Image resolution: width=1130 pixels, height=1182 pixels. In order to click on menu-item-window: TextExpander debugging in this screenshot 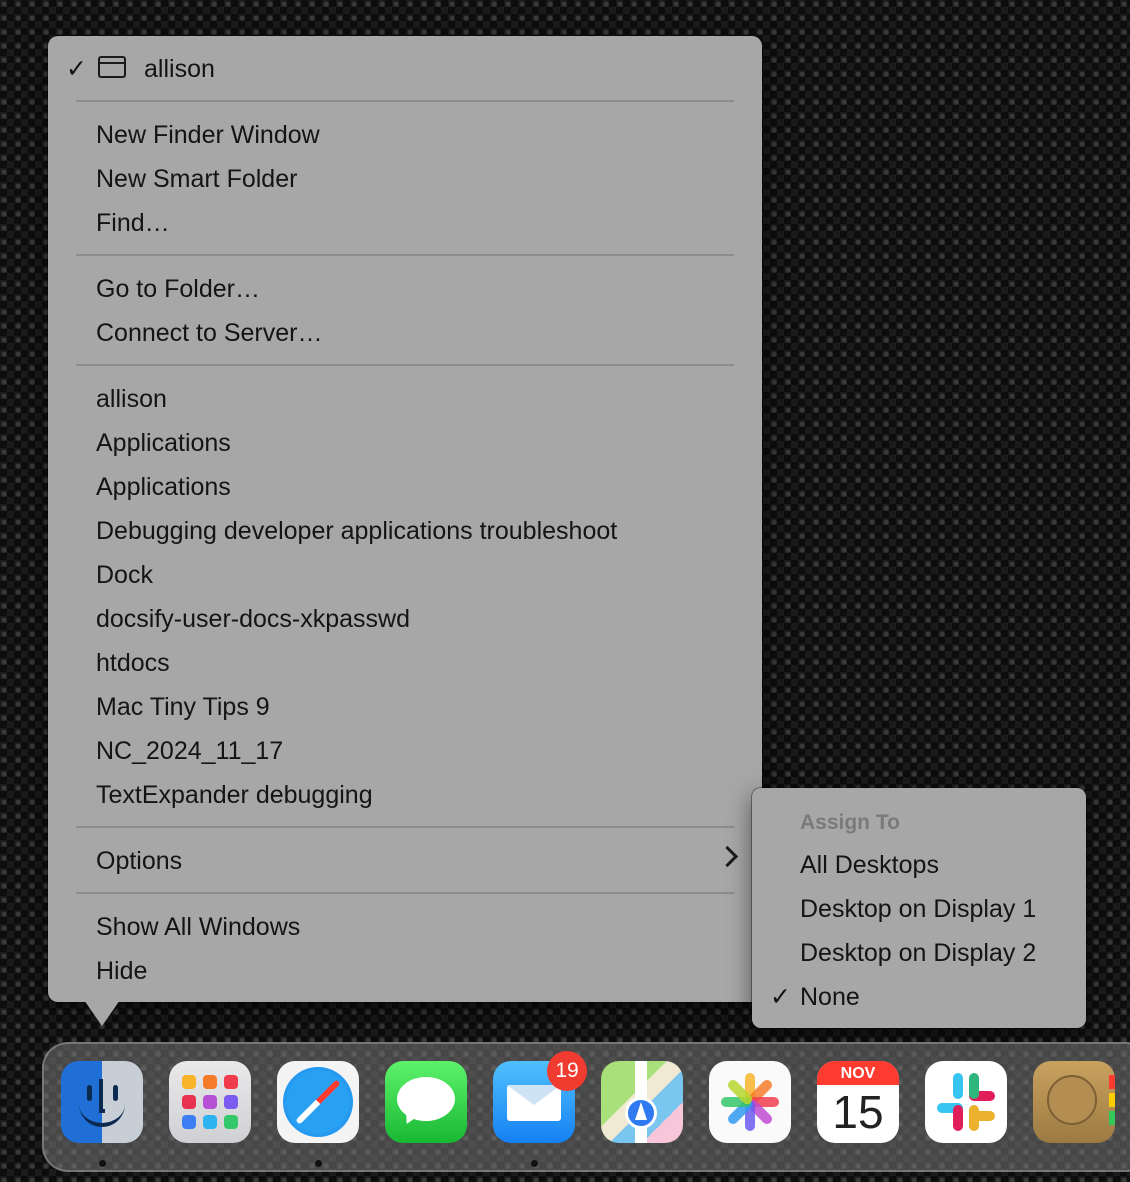, I will do `click(234, 795)`.